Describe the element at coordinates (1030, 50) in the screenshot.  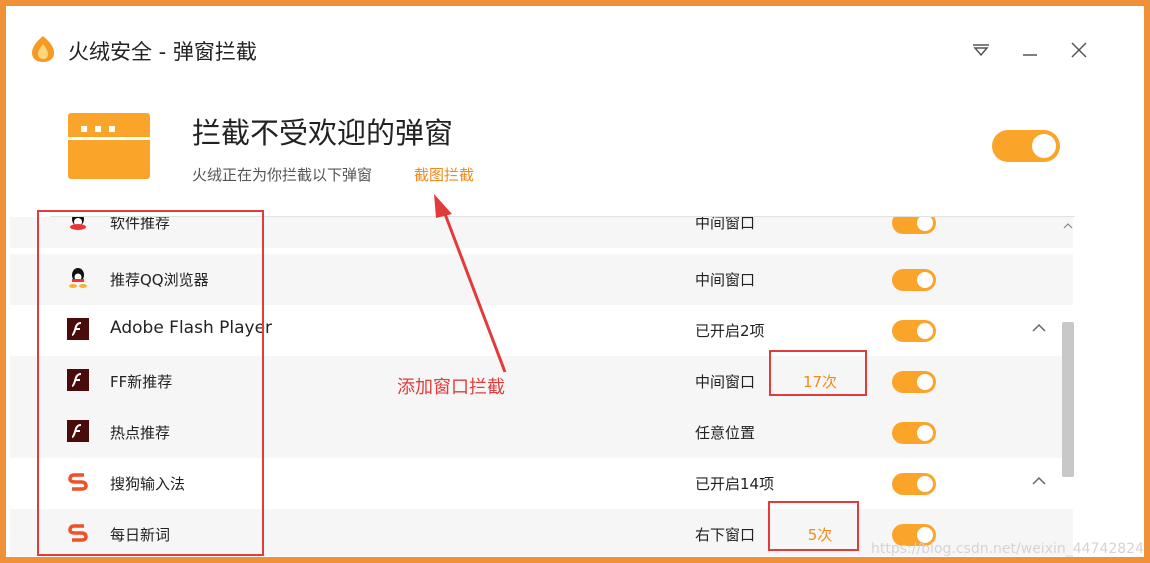
I see `minimize-button` at that location.